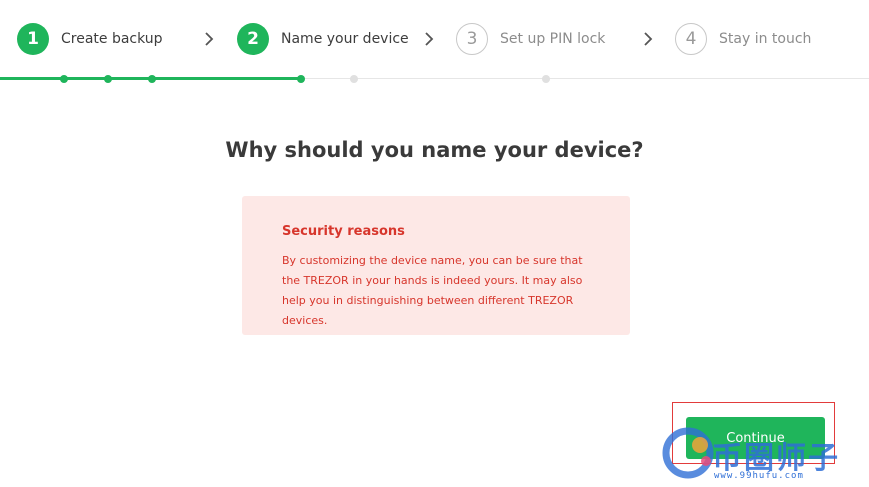  I want to click on step-number-badge: 2, so click(253, 39).